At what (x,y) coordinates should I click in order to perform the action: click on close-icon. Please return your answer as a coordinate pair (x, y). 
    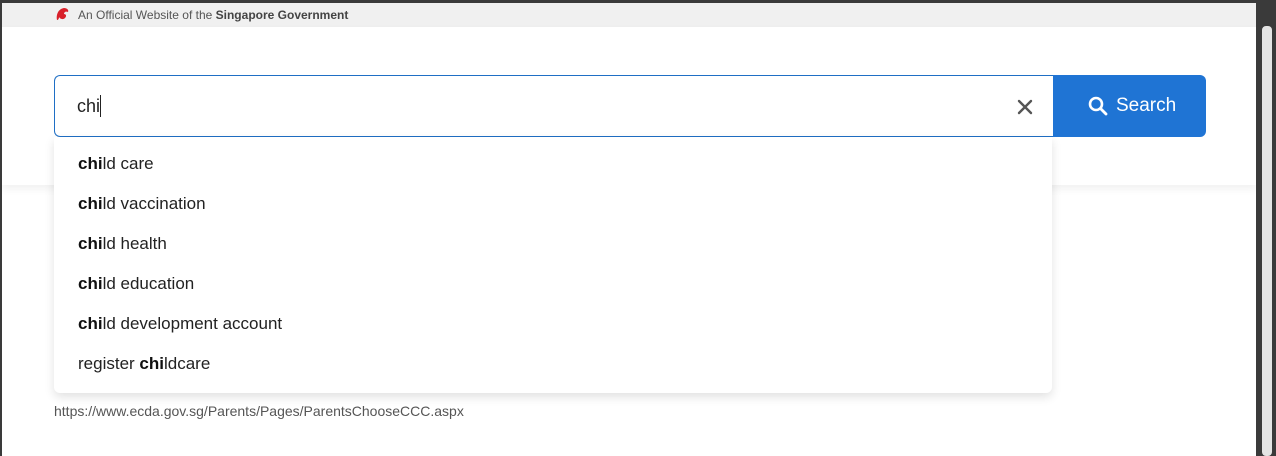
    Looking at the image, I should click on (1025, 107).